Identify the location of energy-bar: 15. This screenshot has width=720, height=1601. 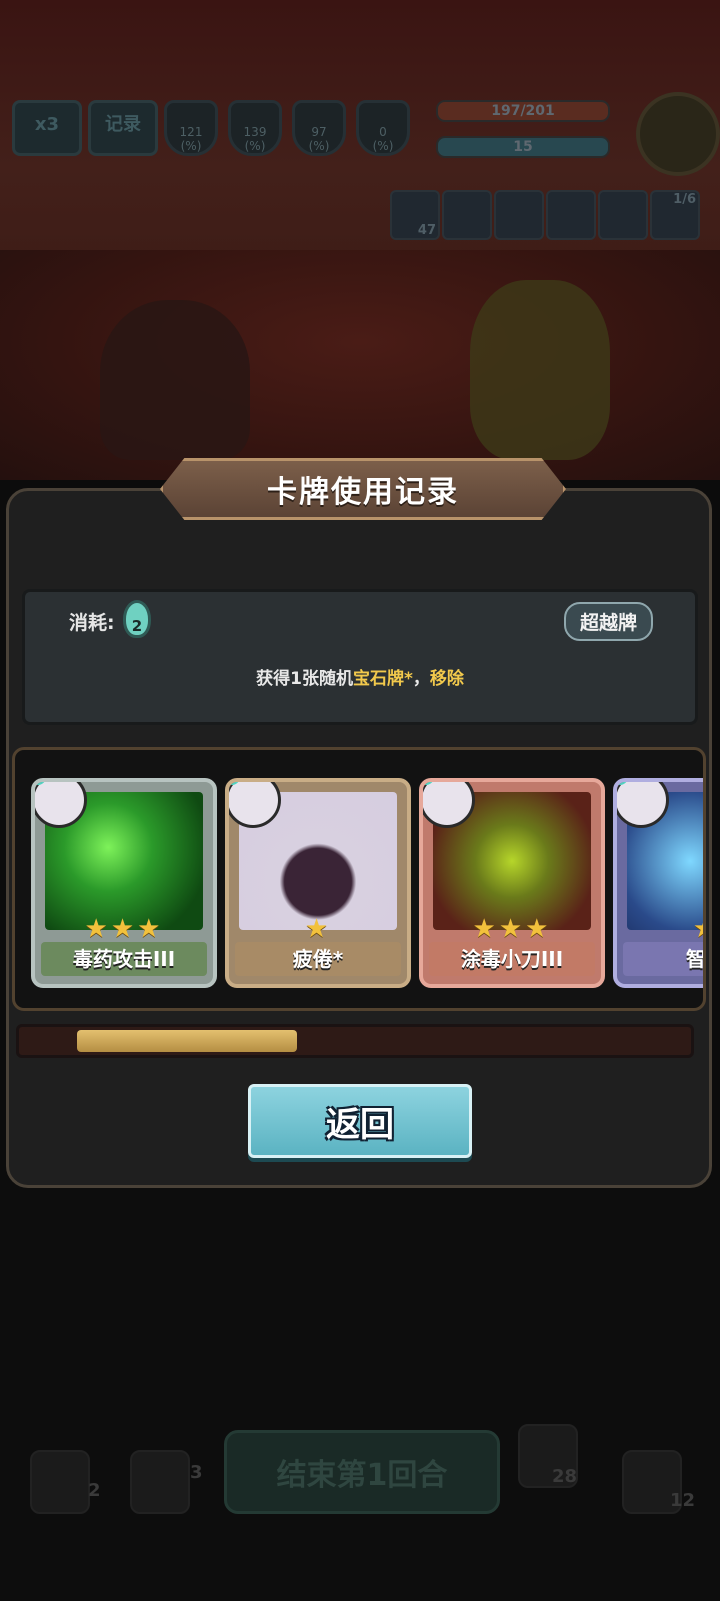
(523, 147).